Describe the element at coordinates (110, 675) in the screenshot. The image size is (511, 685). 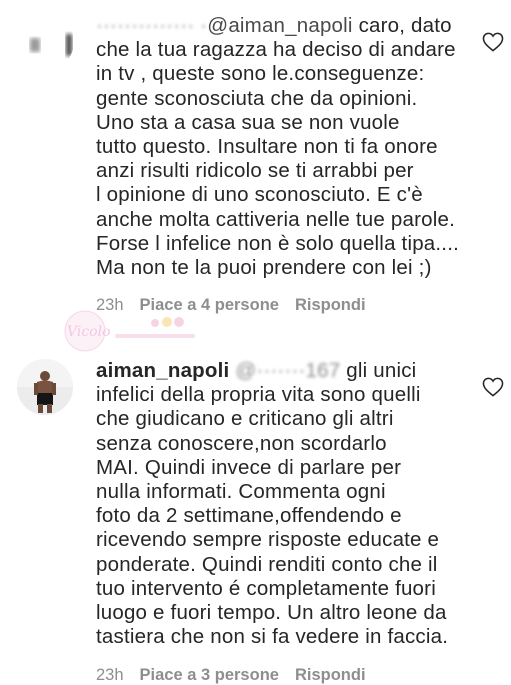
I see `comment-time: 23h` at that location.